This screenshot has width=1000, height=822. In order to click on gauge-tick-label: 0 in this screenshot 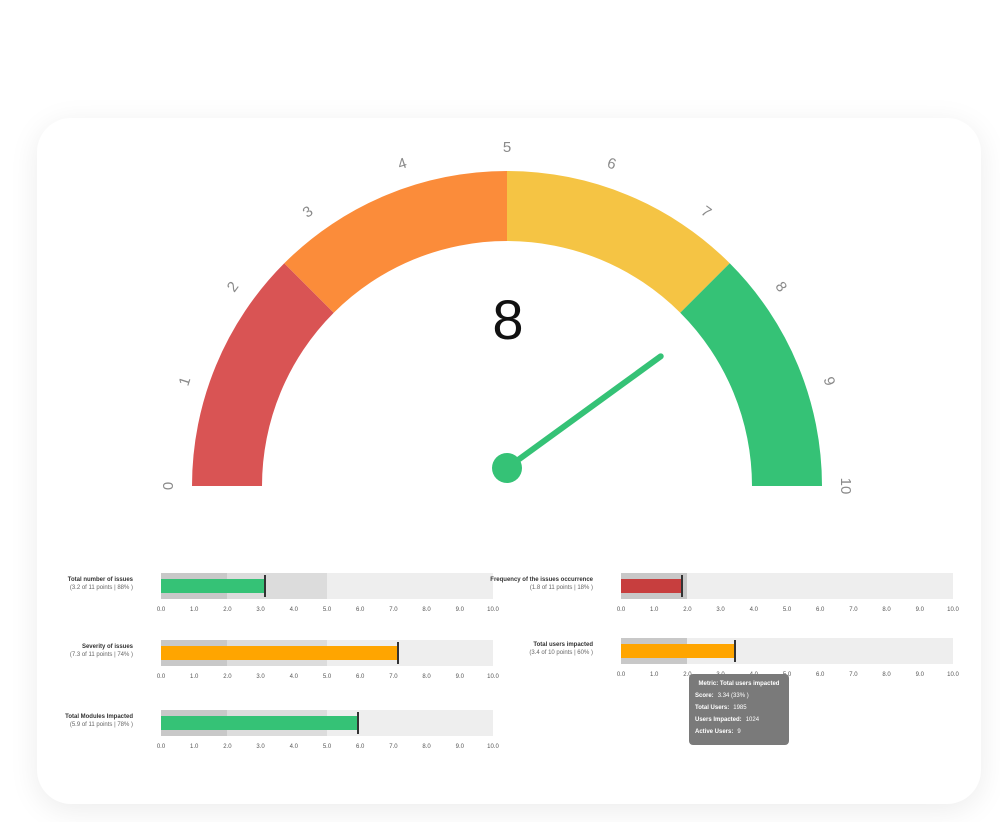, I will do `click(168, 486)`.